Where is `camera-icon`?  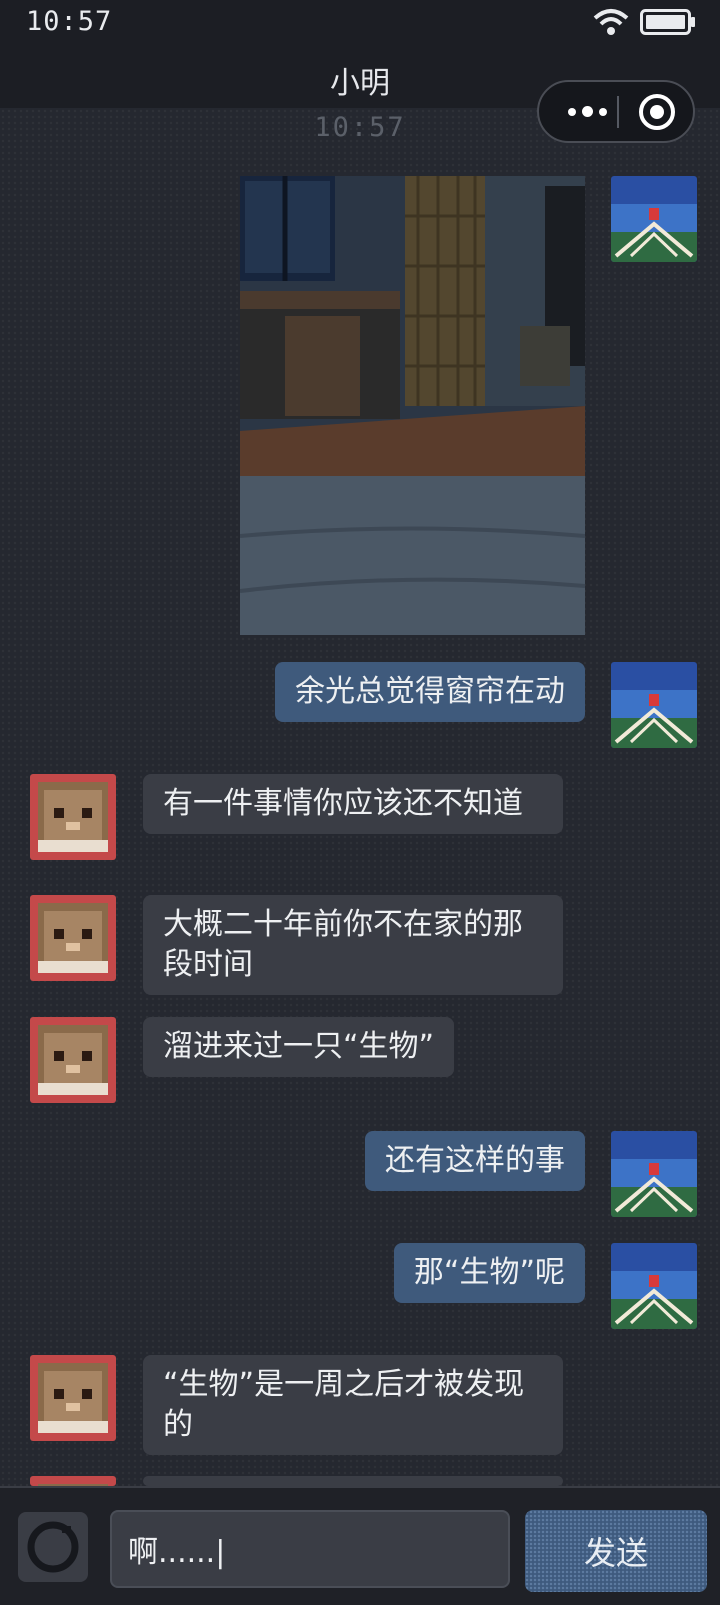 camera-icon is located at coordinates (53, 1547).